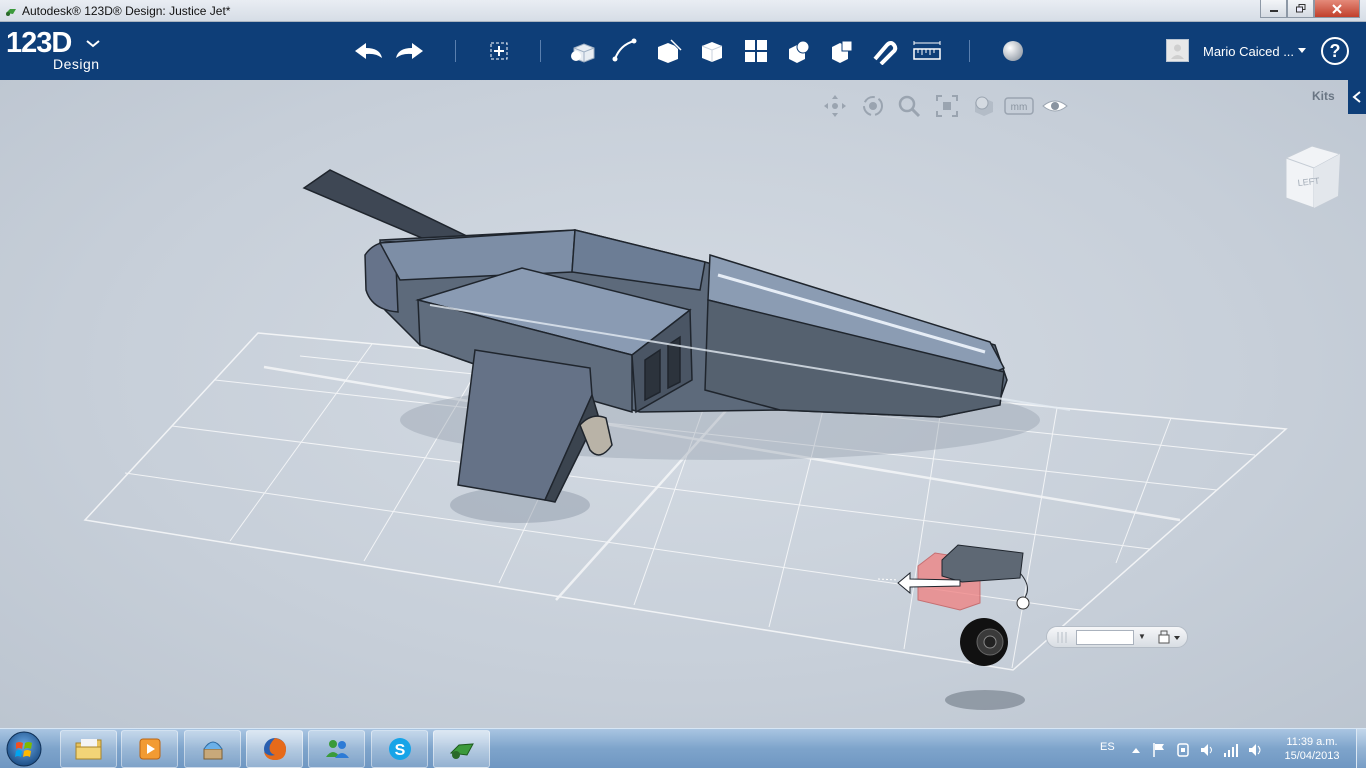 Image resolution: width=1366 pixels, height=768 pixels. I want to click on redo-icon, so click(409, 51).